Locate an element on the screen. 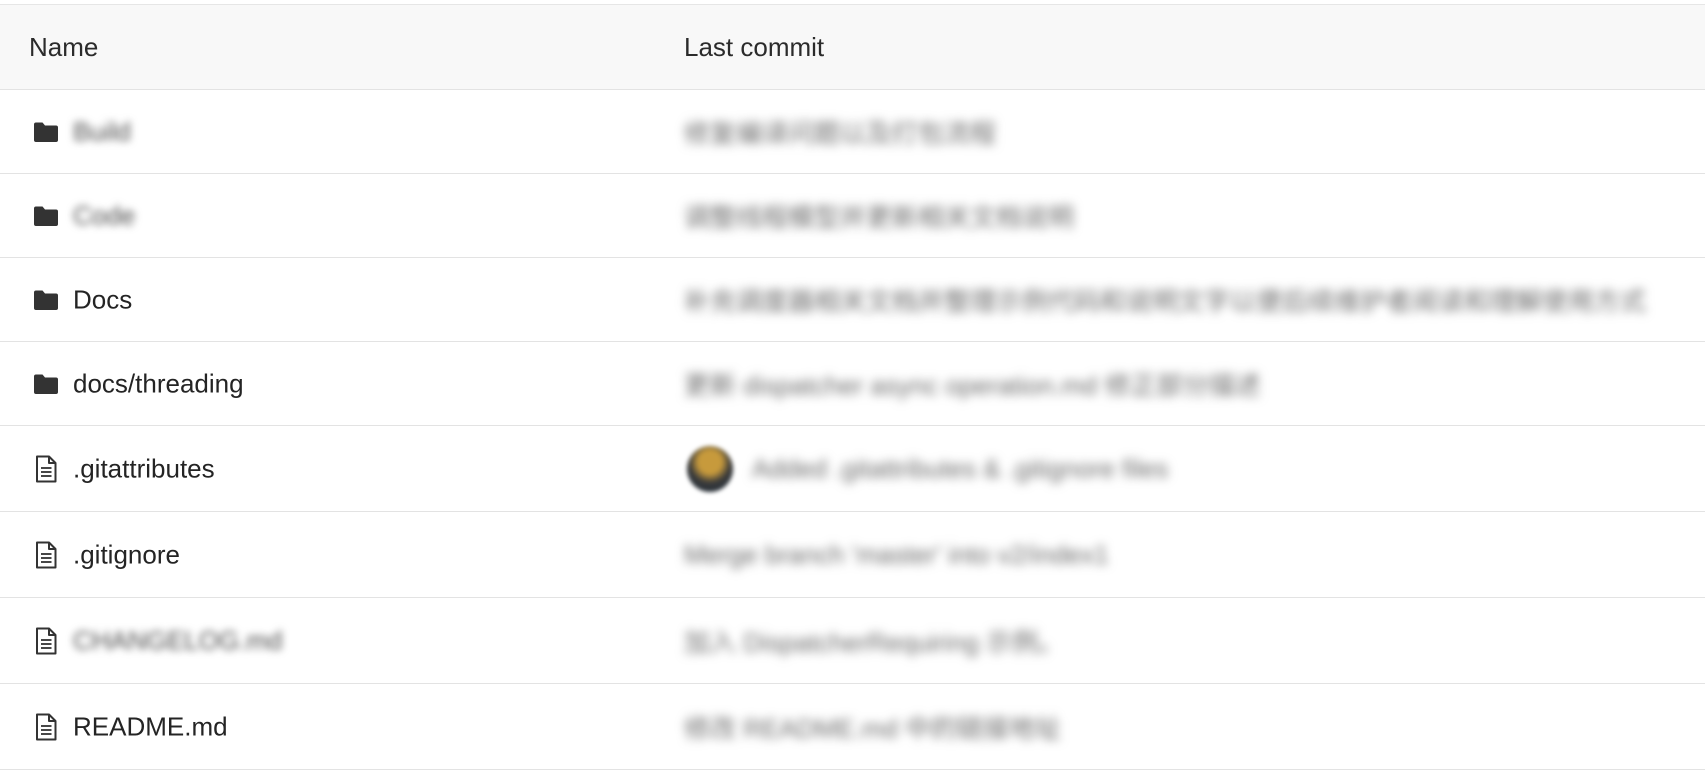 The height and width of the screenshot is (770, 1705). item-name-link: README.md is located at coordinates (150, 726).